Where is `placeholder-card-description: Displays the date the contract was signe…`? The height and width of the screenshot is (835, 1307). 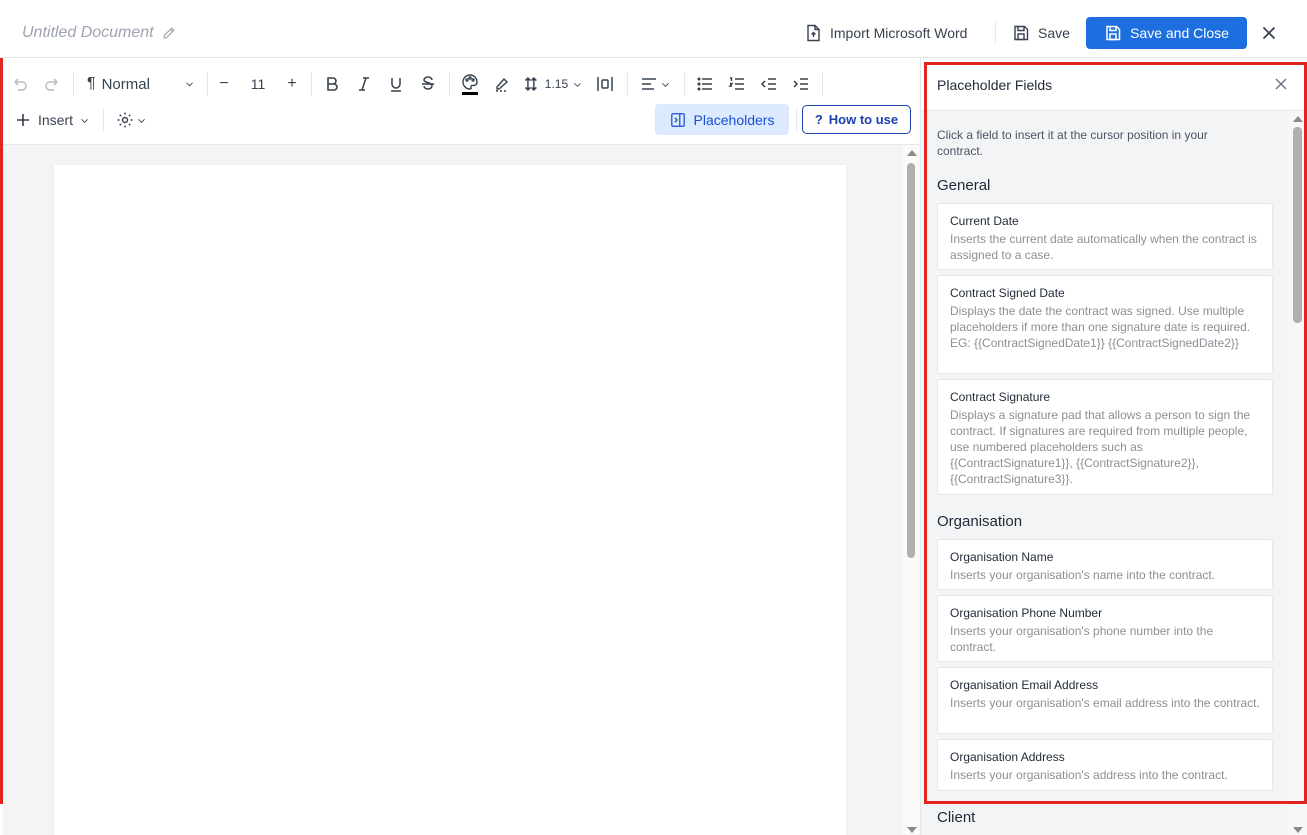
placeholder-card-description: Displays the date the contract was signe… is located at coordinates (1100, 327).